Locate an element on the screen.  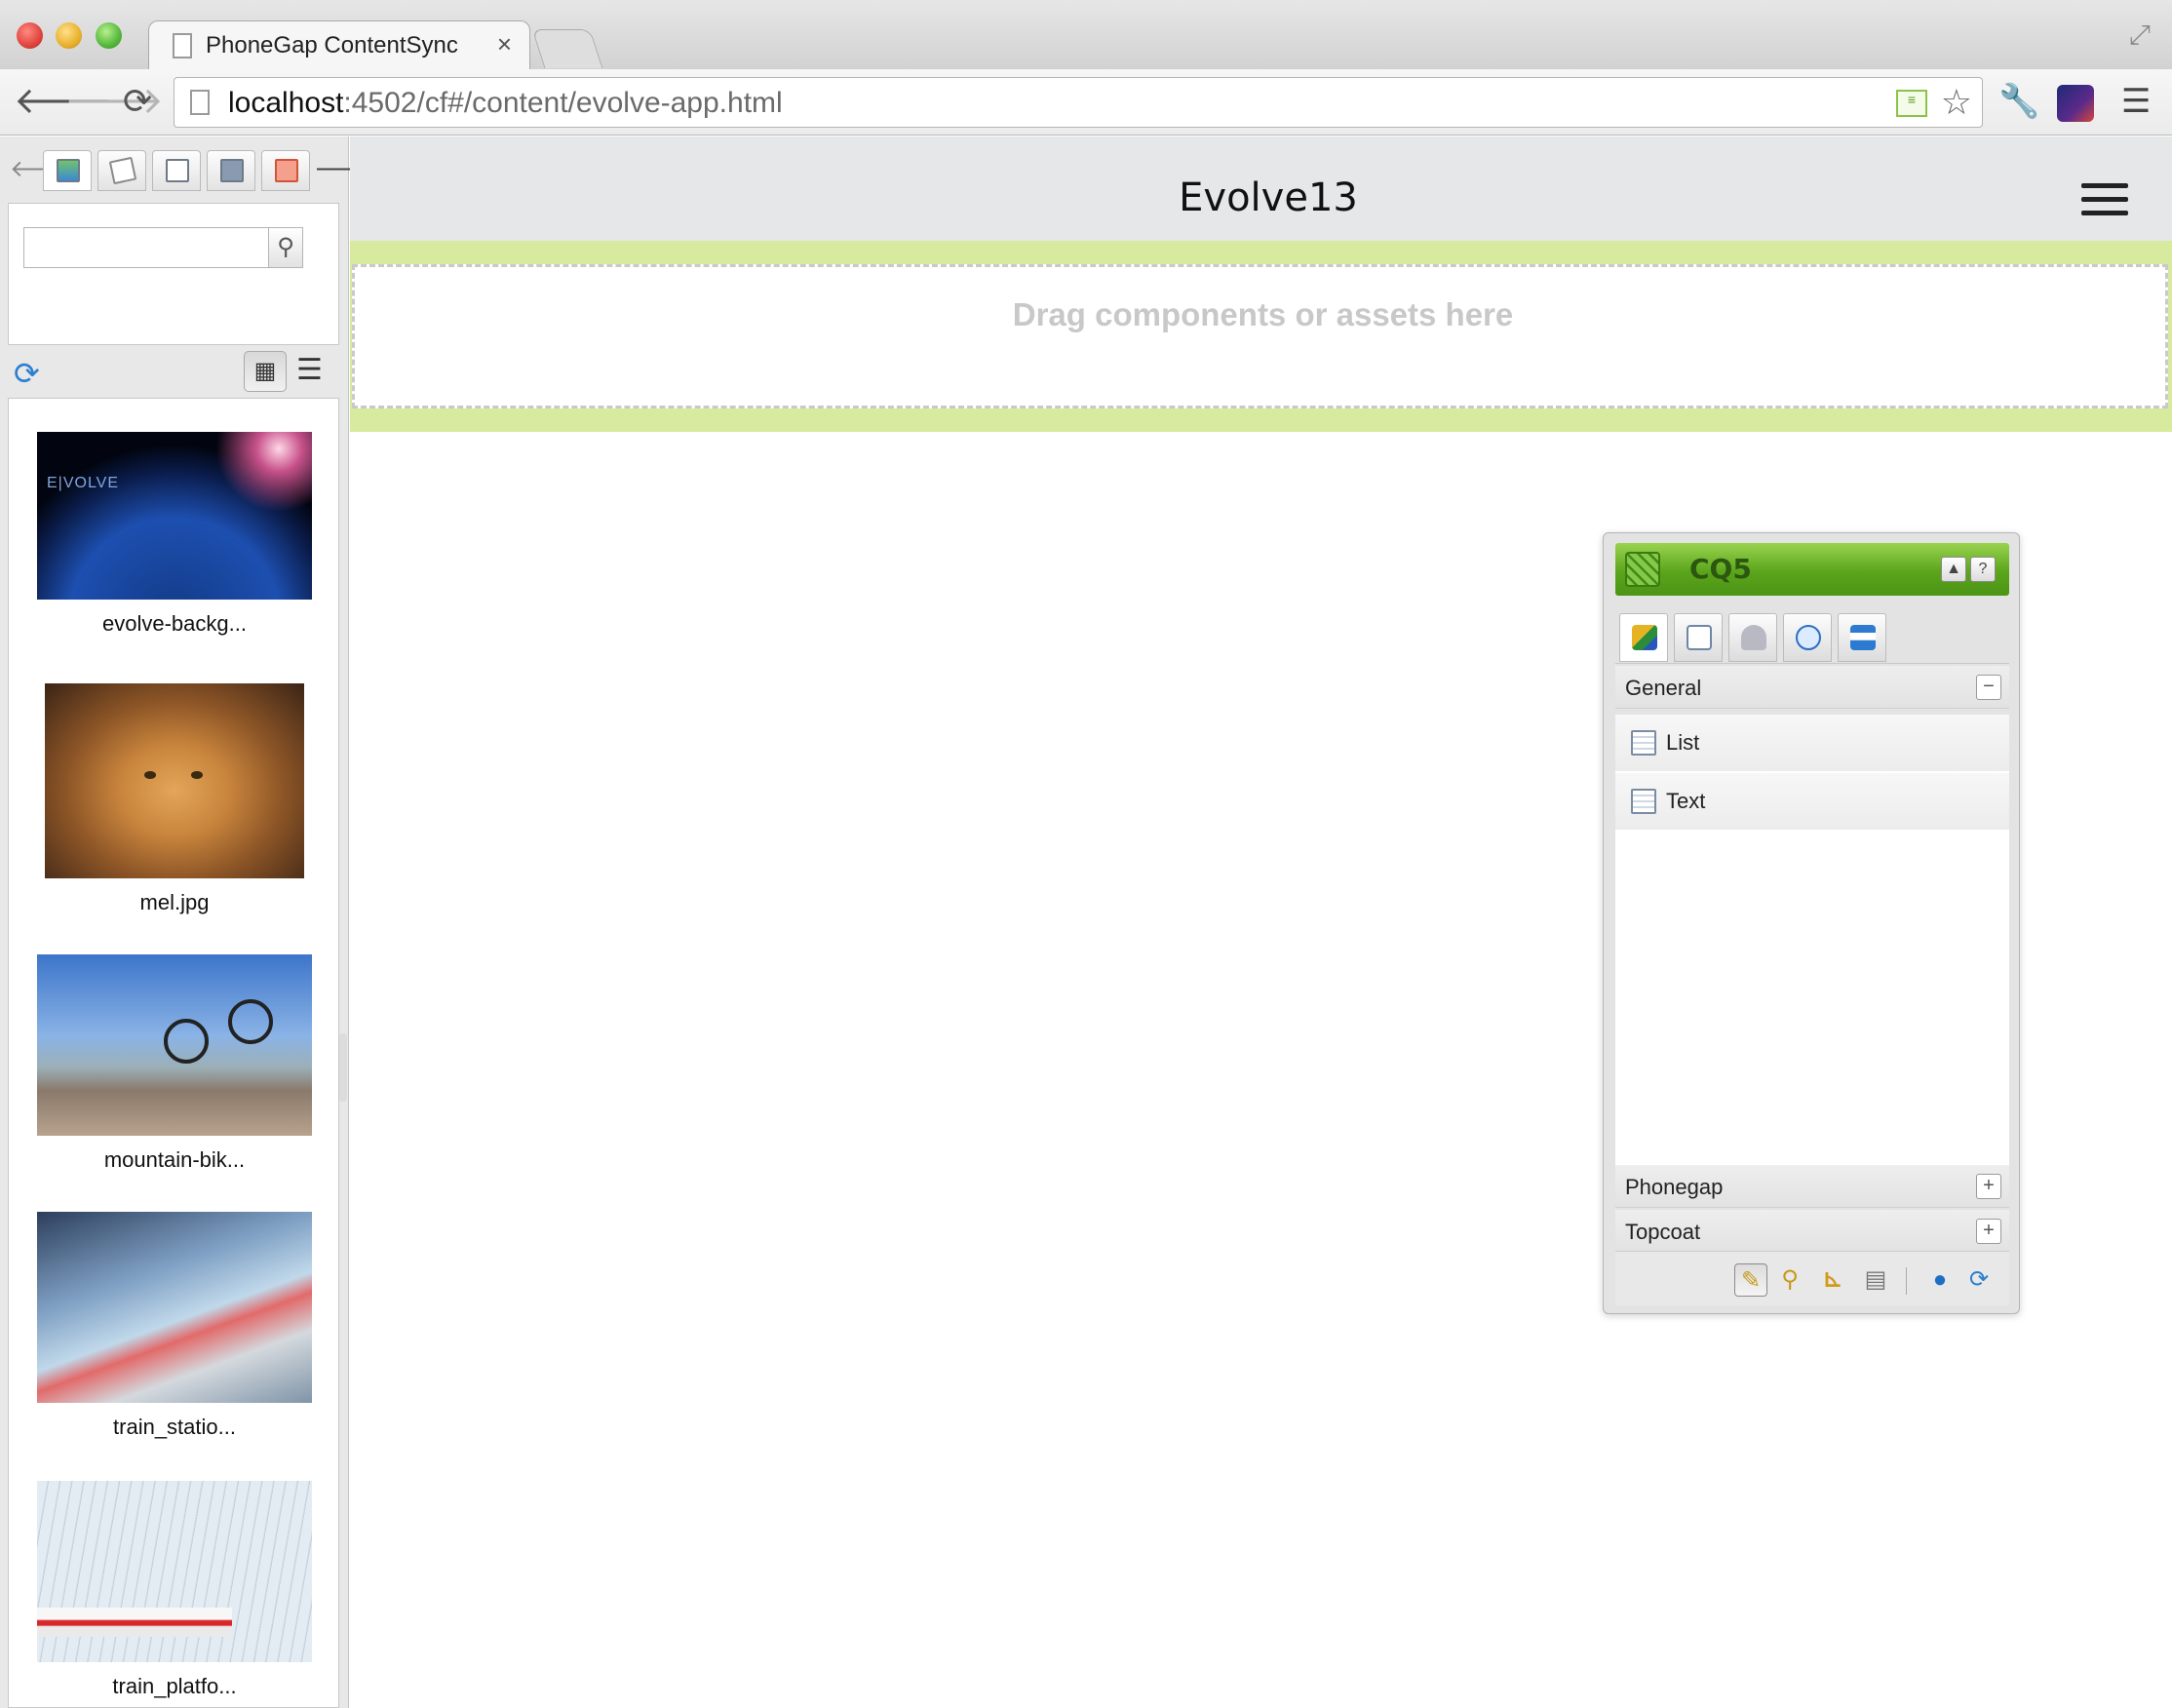
rss-icon: ≡ is located at coordinates (1911, 103).